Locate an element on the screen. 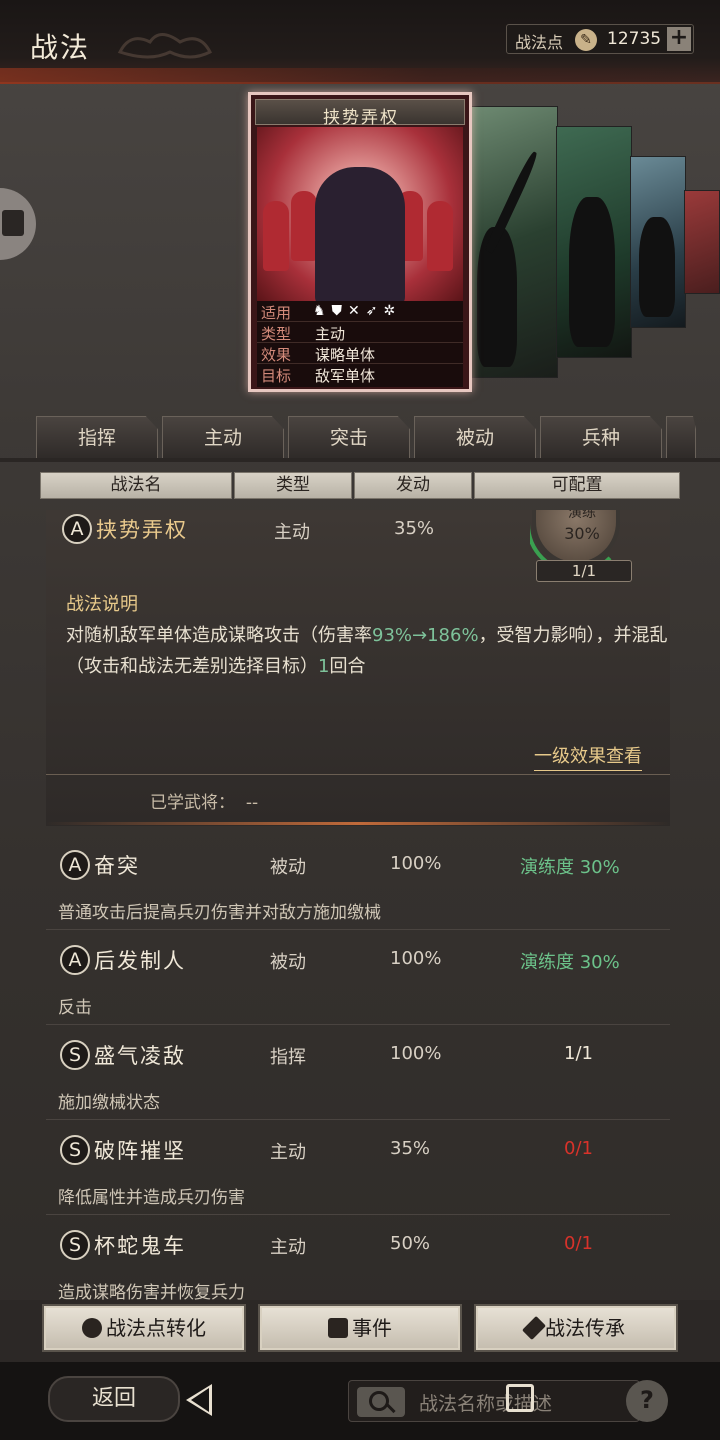 Image resolution: width=720 pixels, height=1440 pixels. list-item: S 杯蛇鬼车 主动 50% 0/1 造成谋略伤害并恢复兵力 is located at coordinates (358, 1258).